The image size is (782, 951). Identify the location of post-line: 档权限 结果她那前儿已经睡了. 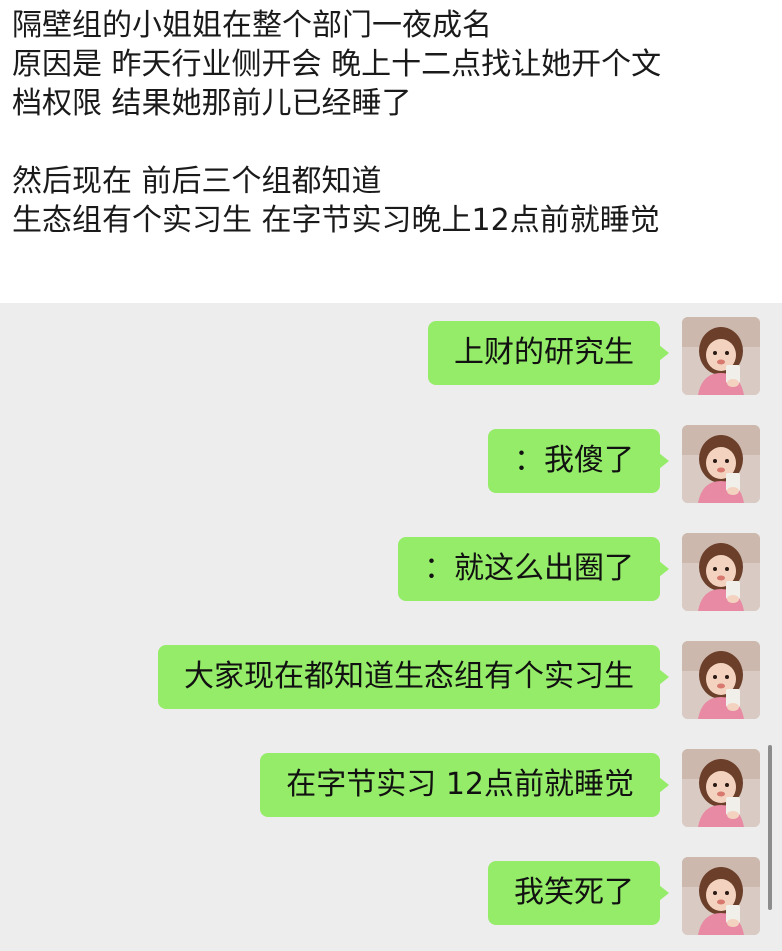
(212, 103).